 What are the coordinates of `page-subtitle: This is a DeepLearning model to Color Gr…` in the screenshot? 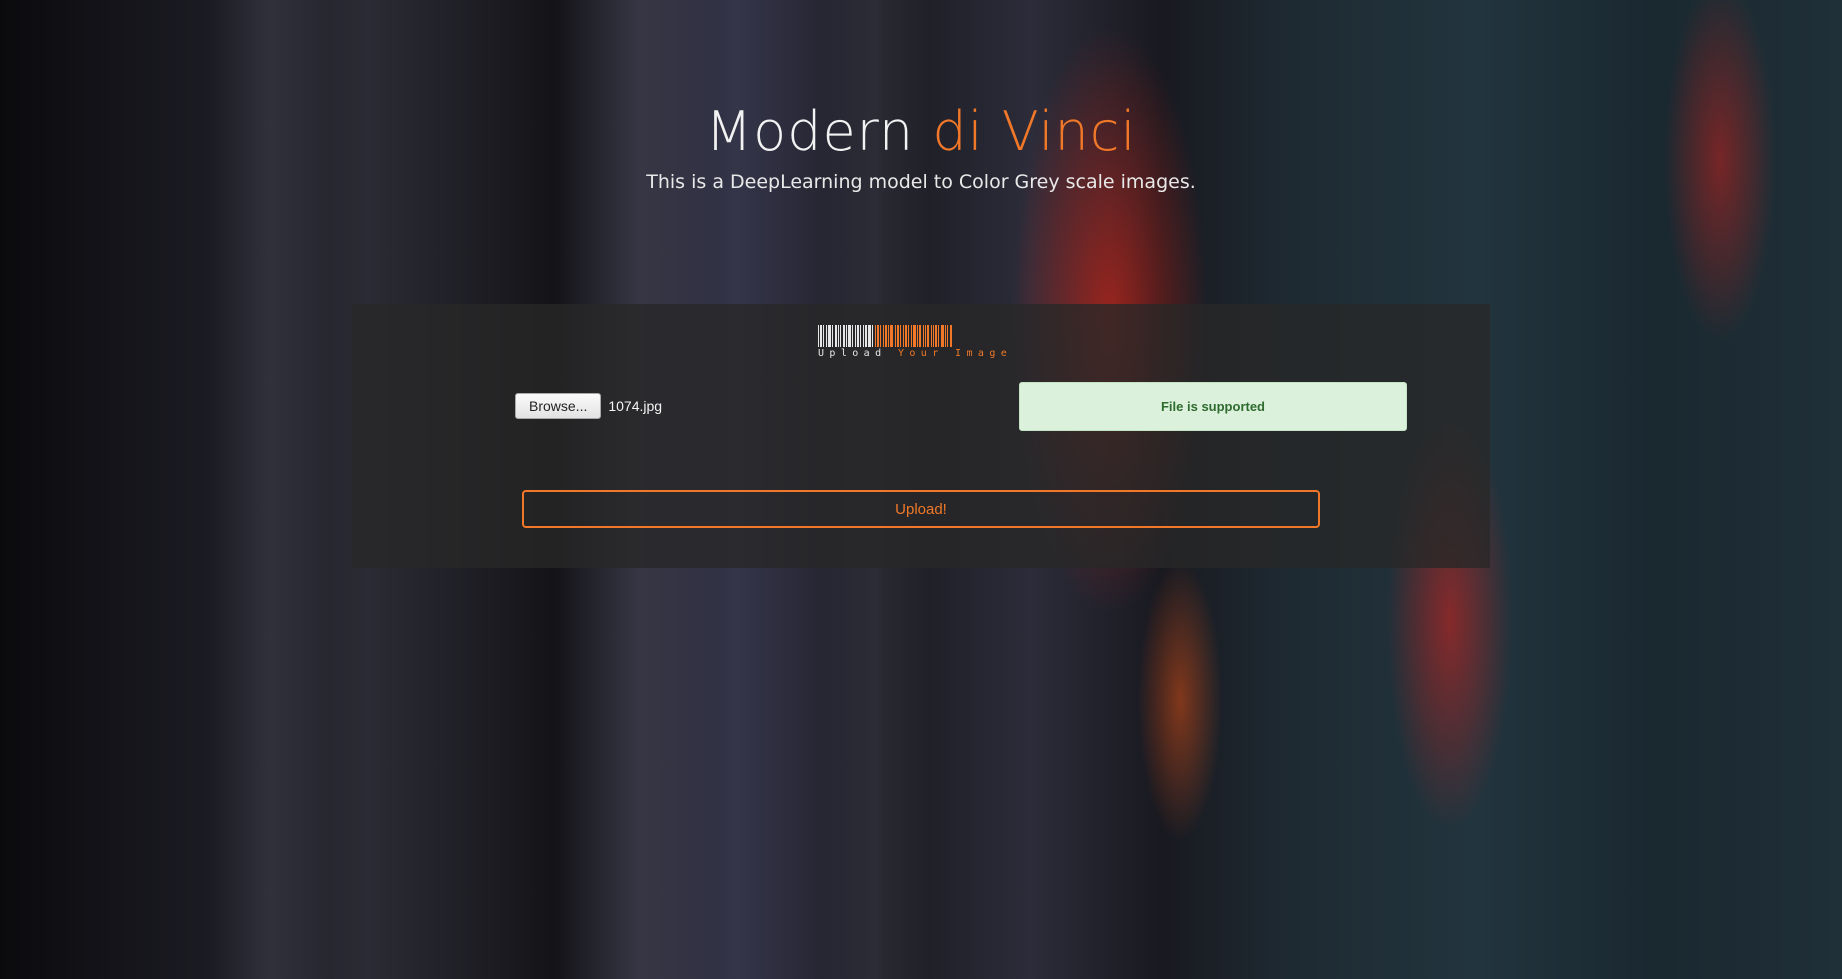 It's located at (921, 182).